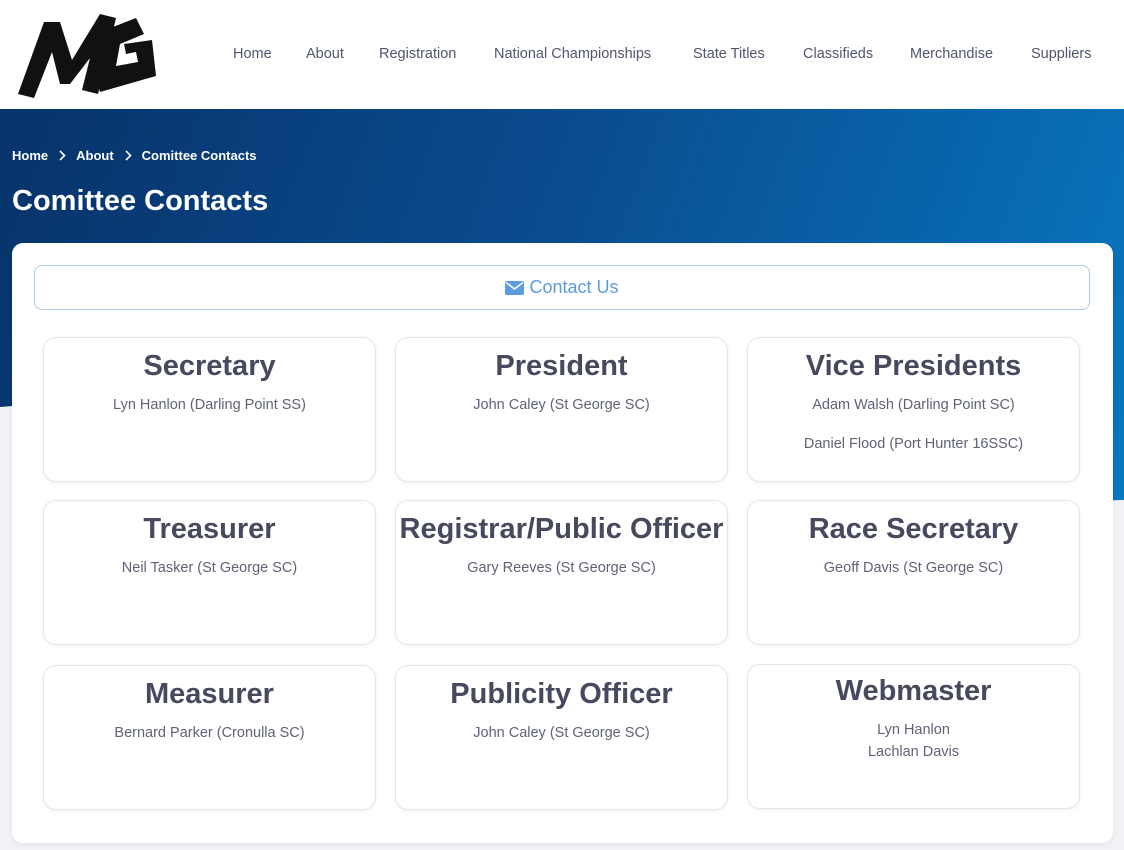 The height and width of the screenshot is (850, 1124). Describe the element at coordinates (209, 694) in the screenshot. I see `card-title: Measurer` at that location.